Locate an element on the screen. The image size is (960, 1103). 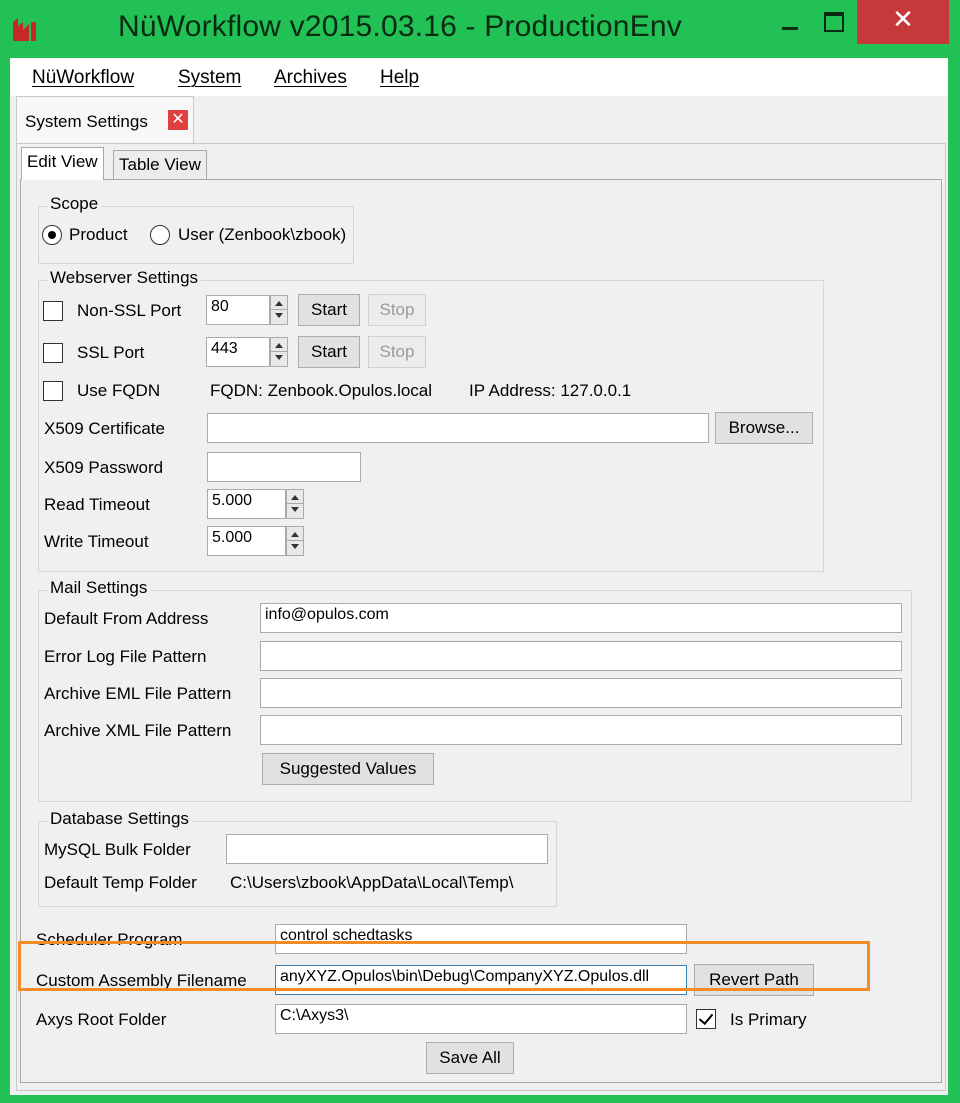
maximize-button is located at coordinates (835, 22).